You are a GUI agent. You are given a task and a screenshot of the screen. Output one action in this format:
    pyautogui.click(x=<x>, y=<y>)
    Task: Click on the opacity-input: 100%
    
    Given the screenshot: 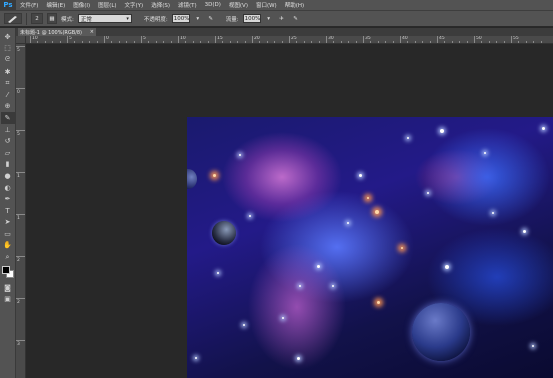 What is the action you would take?
    pyautogui.click(x=180, y=18)
    